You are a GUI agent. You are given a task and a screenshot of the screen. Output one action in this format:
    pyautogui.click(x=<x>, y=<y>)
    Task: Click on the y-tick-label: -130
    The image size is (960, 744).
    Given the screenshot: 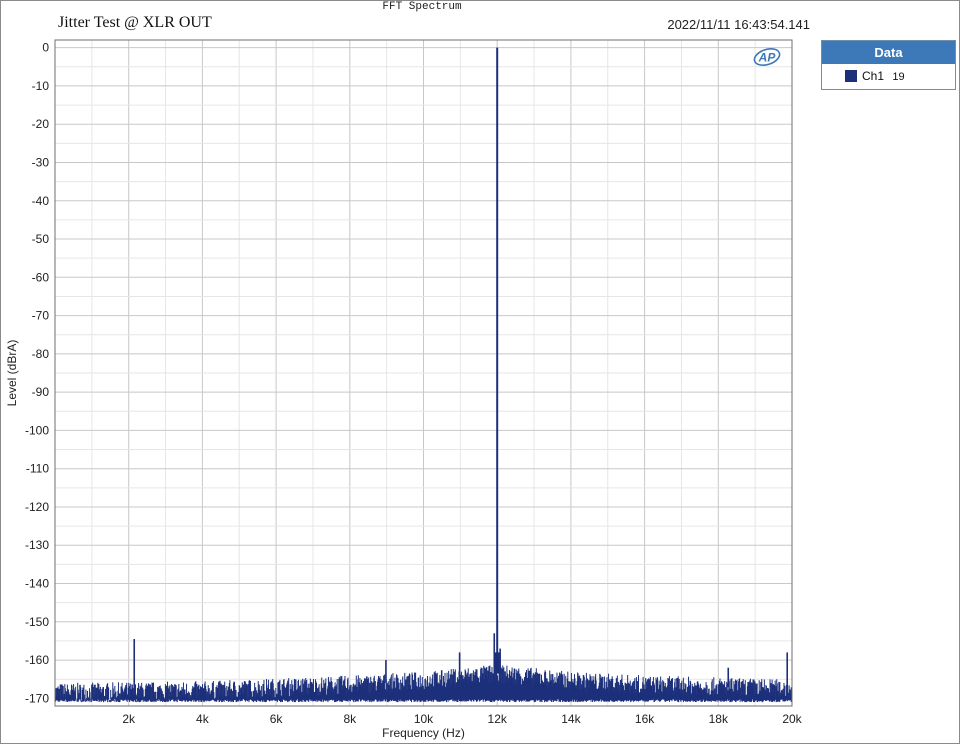 What is the action you would take?
    pyautogui.click(x=37, y=545)
    